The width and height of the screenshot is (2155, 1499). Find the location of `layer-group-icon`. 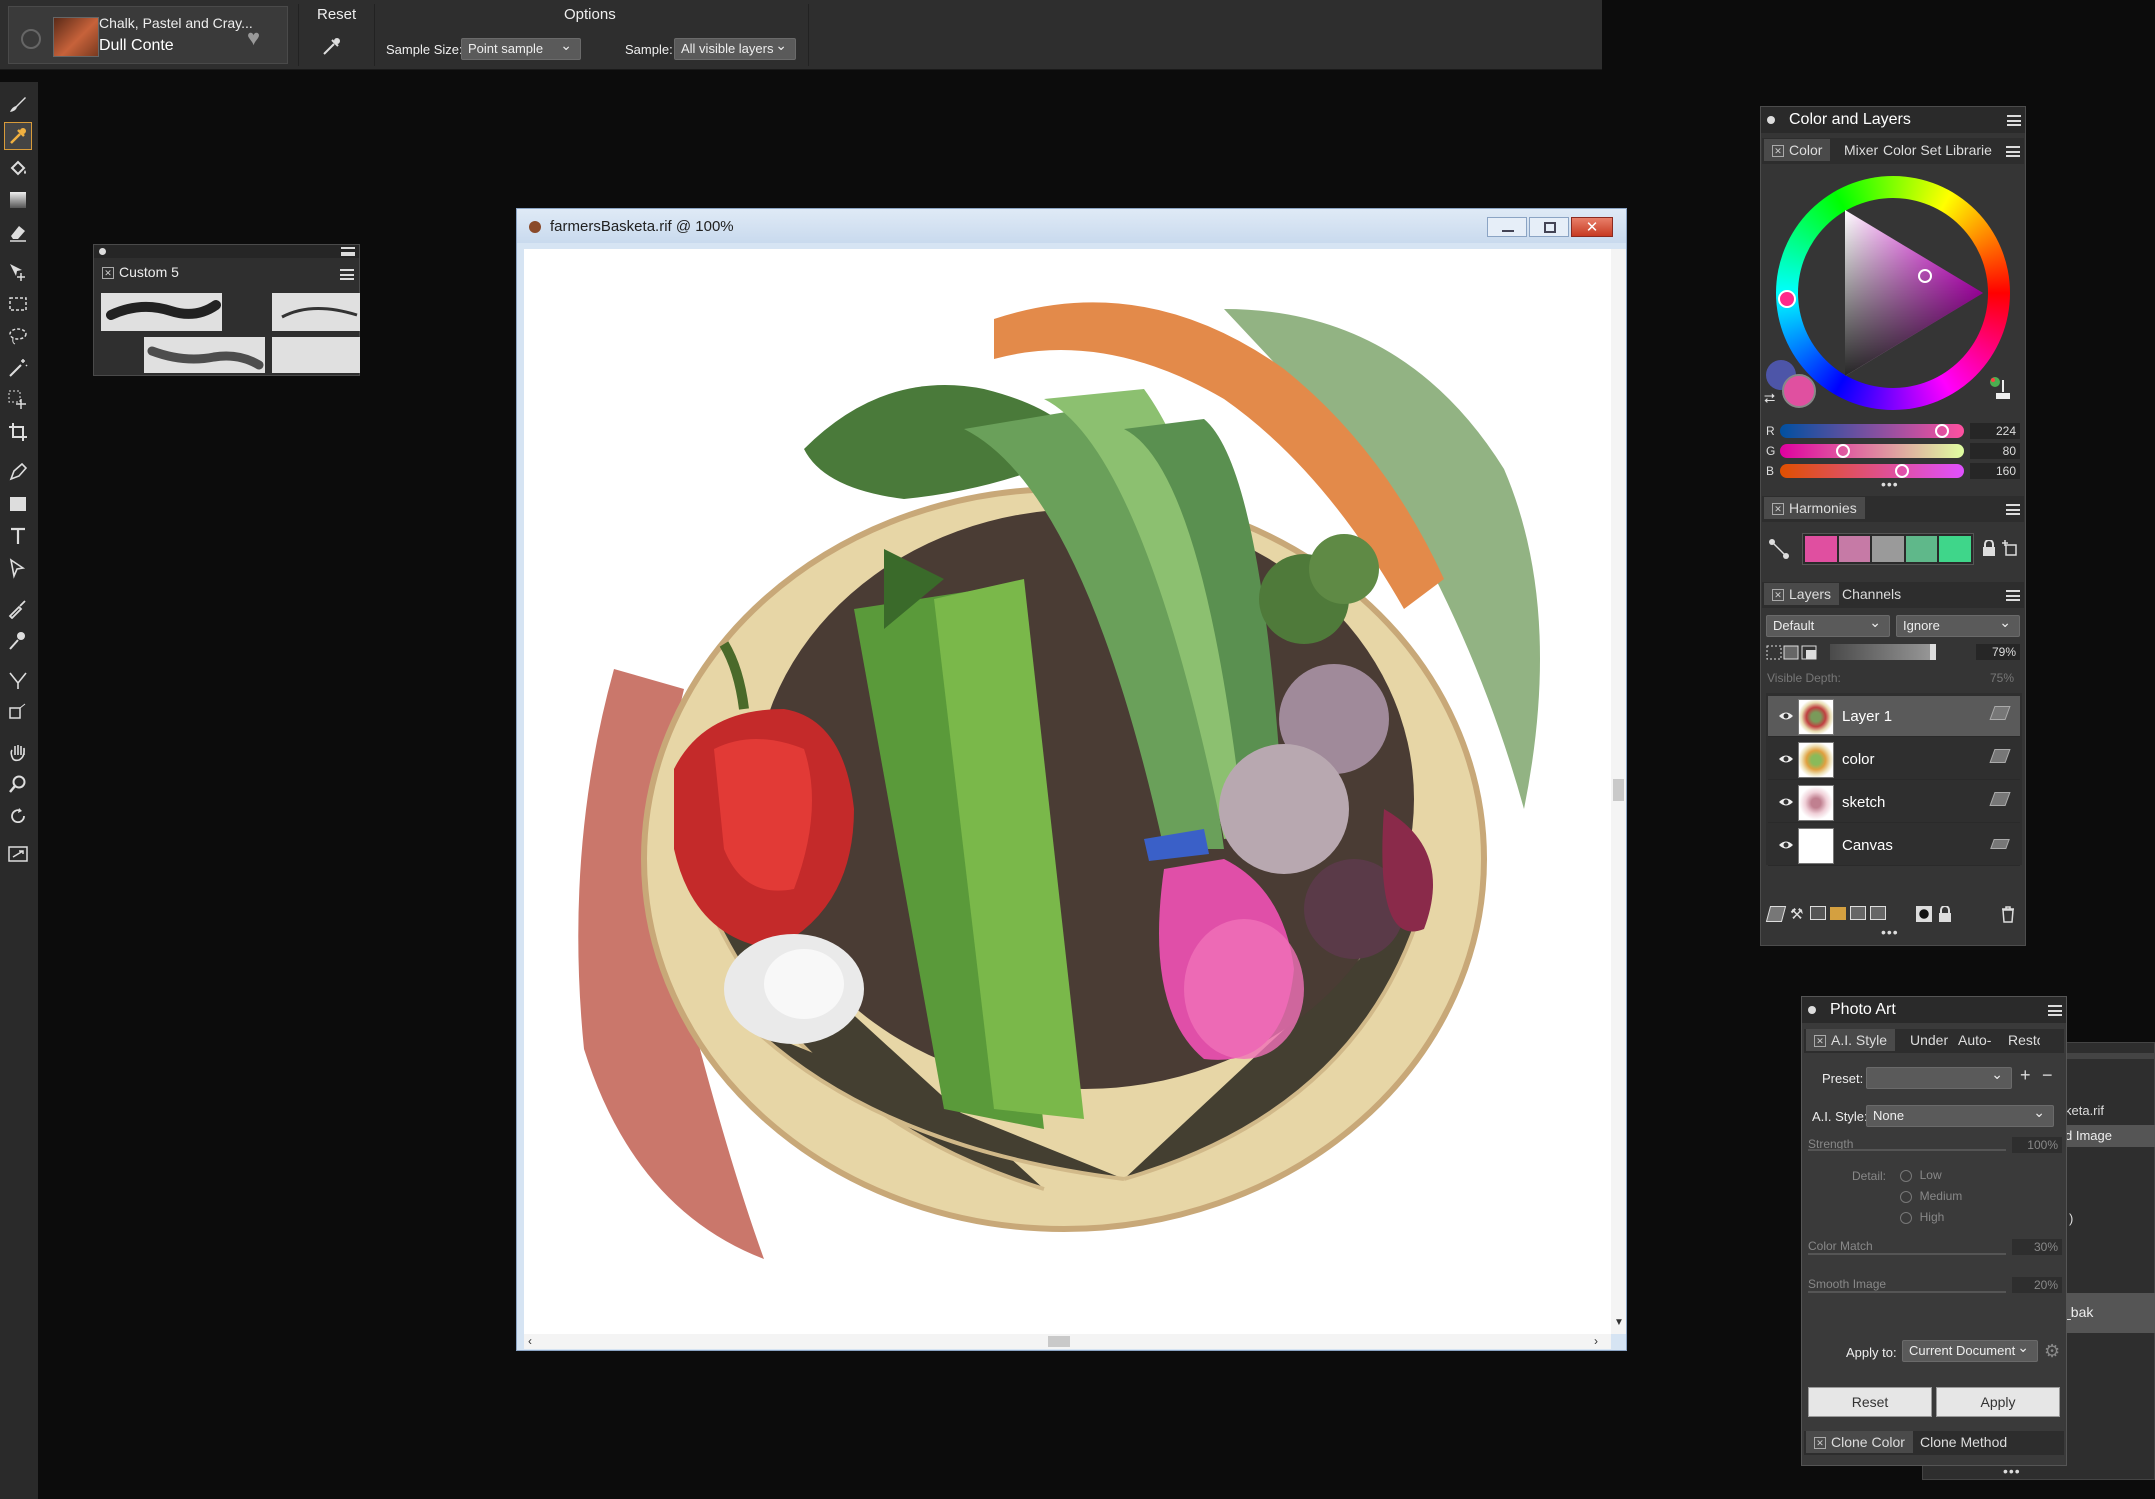

layer-group-icon is located at coordinates (1818, 913).